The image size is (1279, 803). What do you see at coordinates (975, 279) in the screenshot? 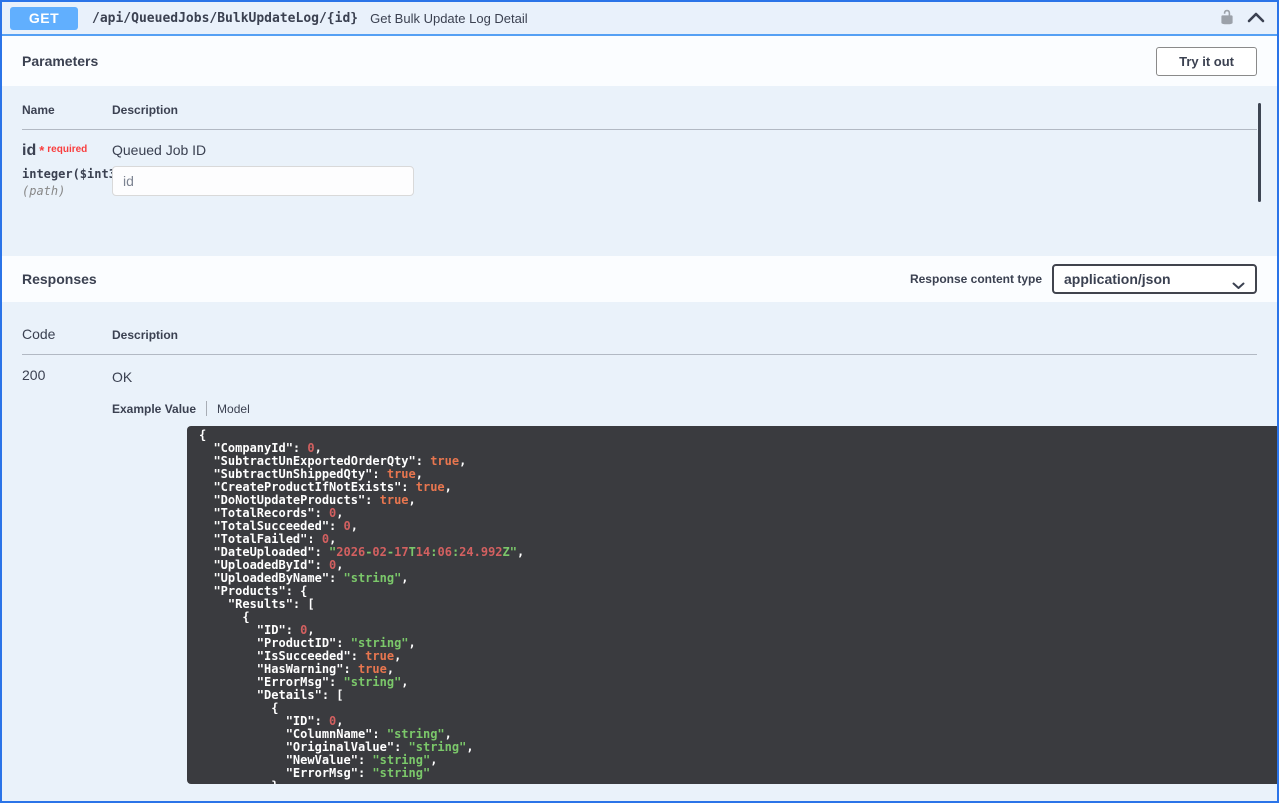
I see `response-content-type-label: Response content type` at bounding box center [975, 279].